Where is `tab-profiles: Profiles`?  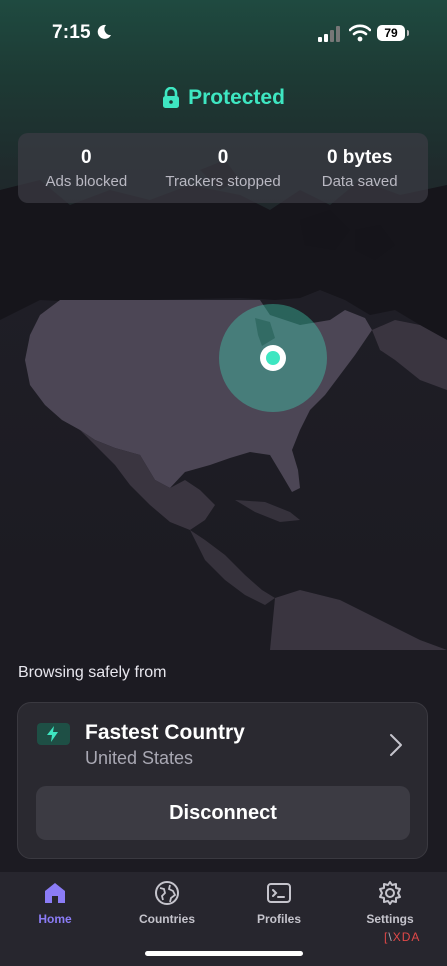
tab-profiles: Profiles is located at coordinates (279, 903).